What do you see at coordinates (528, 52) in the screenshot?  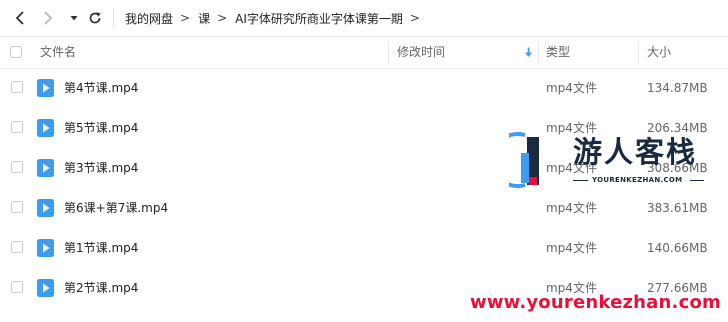 I see `sort-down-arrow-icon` at bounding box center [528, 52].